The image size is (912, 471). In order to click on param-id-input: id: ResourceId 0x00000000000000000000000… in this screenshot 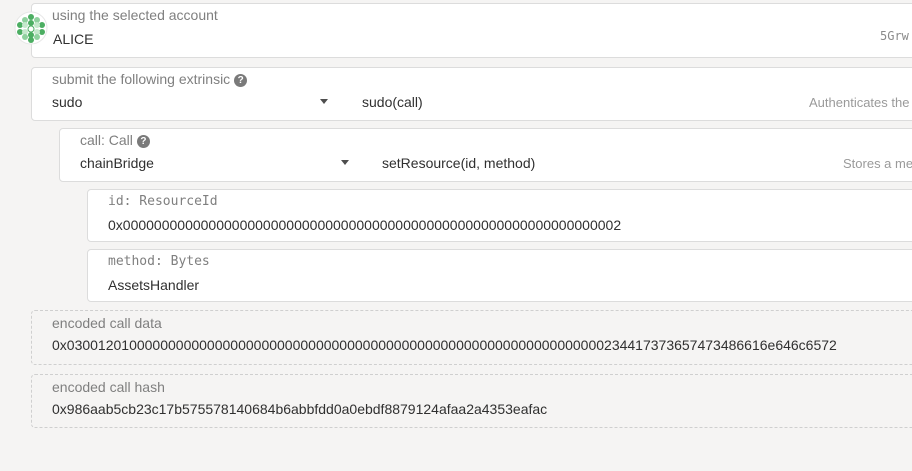, I will do `click(499, 215)`.